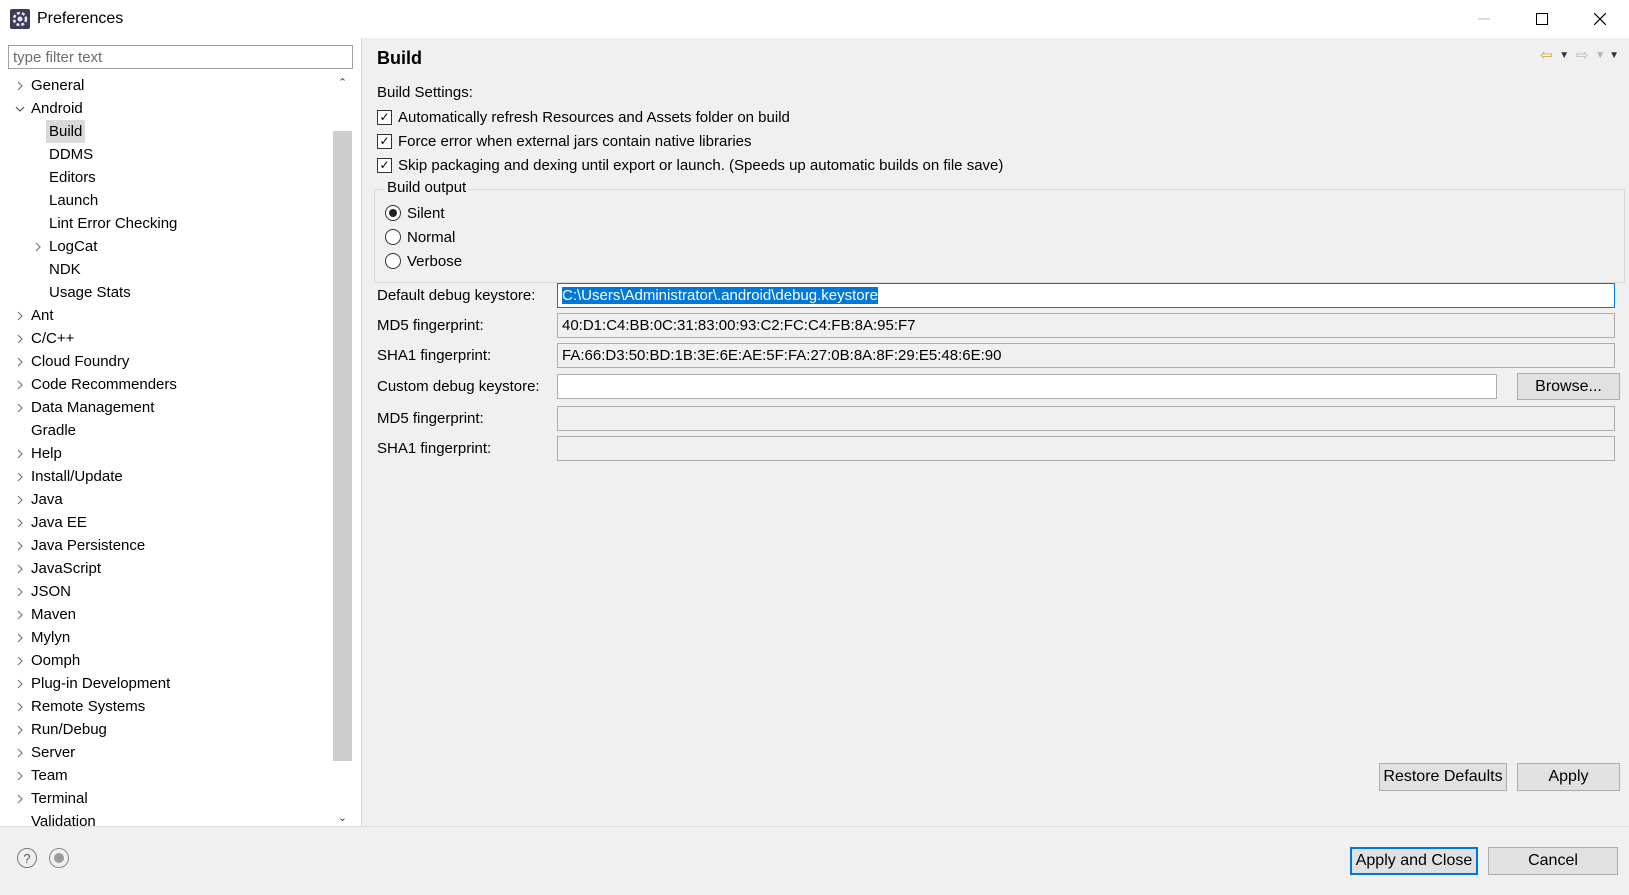 Image resolution: width=1629 pixels, height=895 pixels. Describe the element at coordinates (166, 269) in the screenshot. I see `tree-item: NDK` at that location.